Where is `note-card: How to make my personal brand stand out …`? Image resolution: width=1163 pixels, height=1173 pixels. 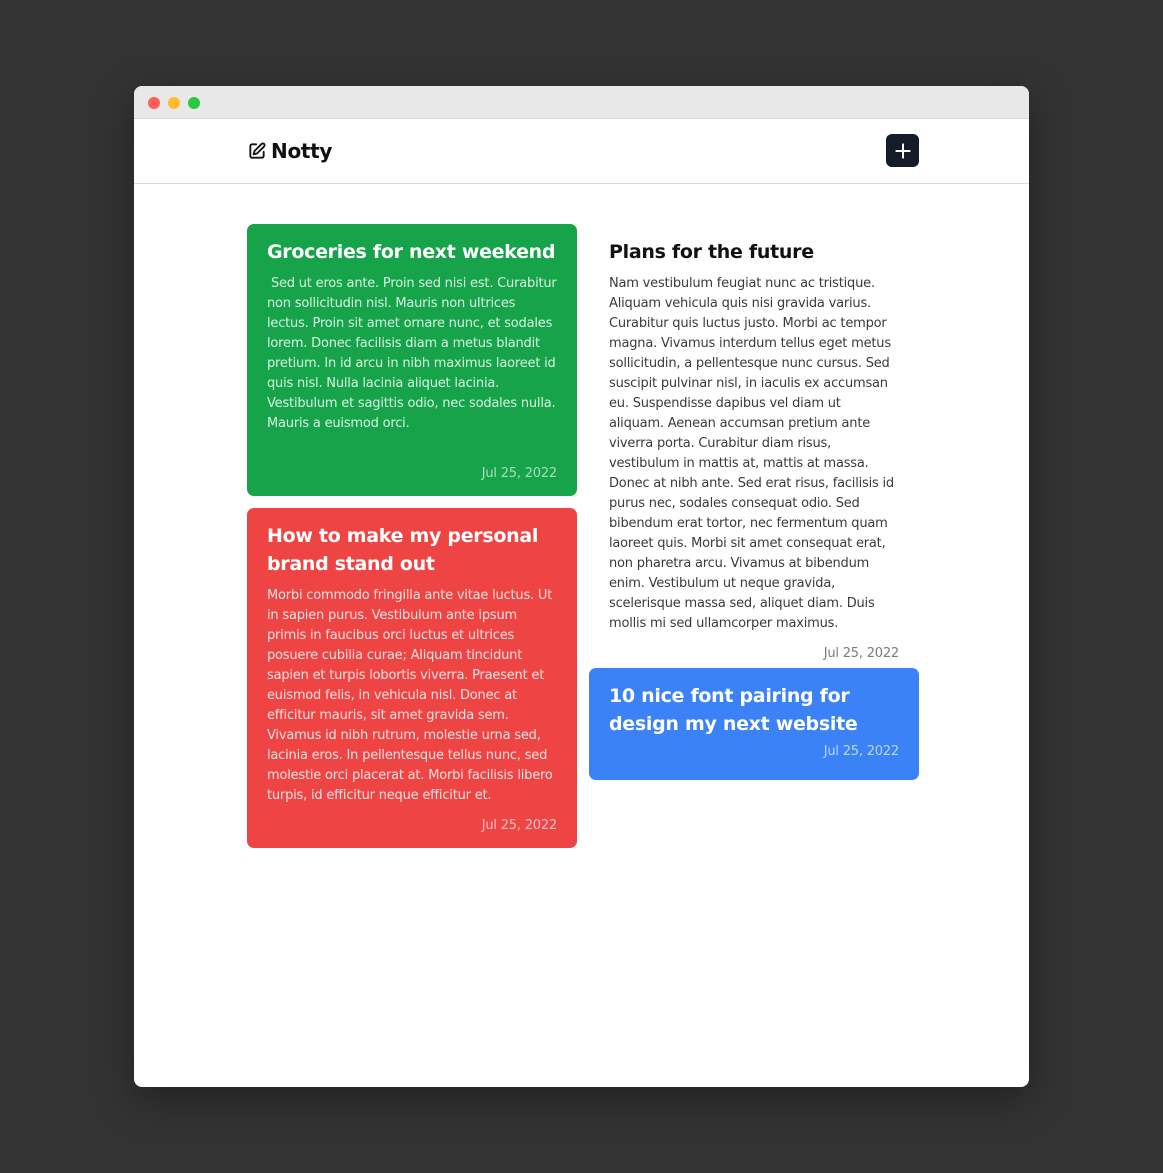 note-card: How to make my personal brand stand out … is located at coordinates (412, 678).